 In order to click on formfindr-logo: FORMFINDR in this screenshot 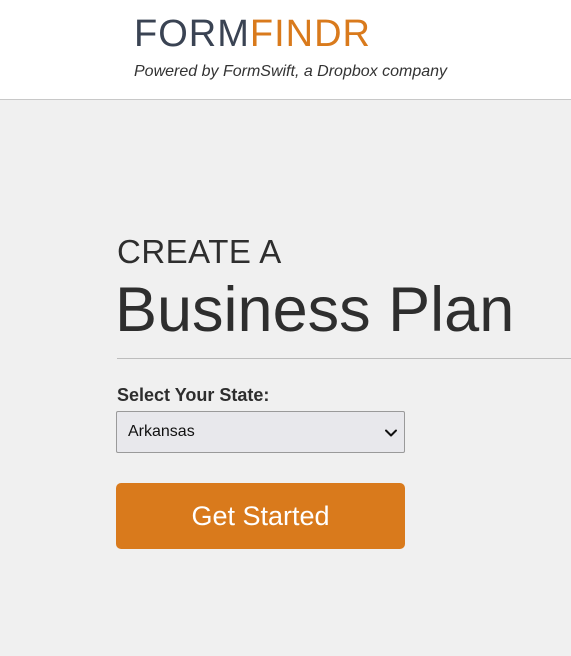, I will do `click(252, 34)`.